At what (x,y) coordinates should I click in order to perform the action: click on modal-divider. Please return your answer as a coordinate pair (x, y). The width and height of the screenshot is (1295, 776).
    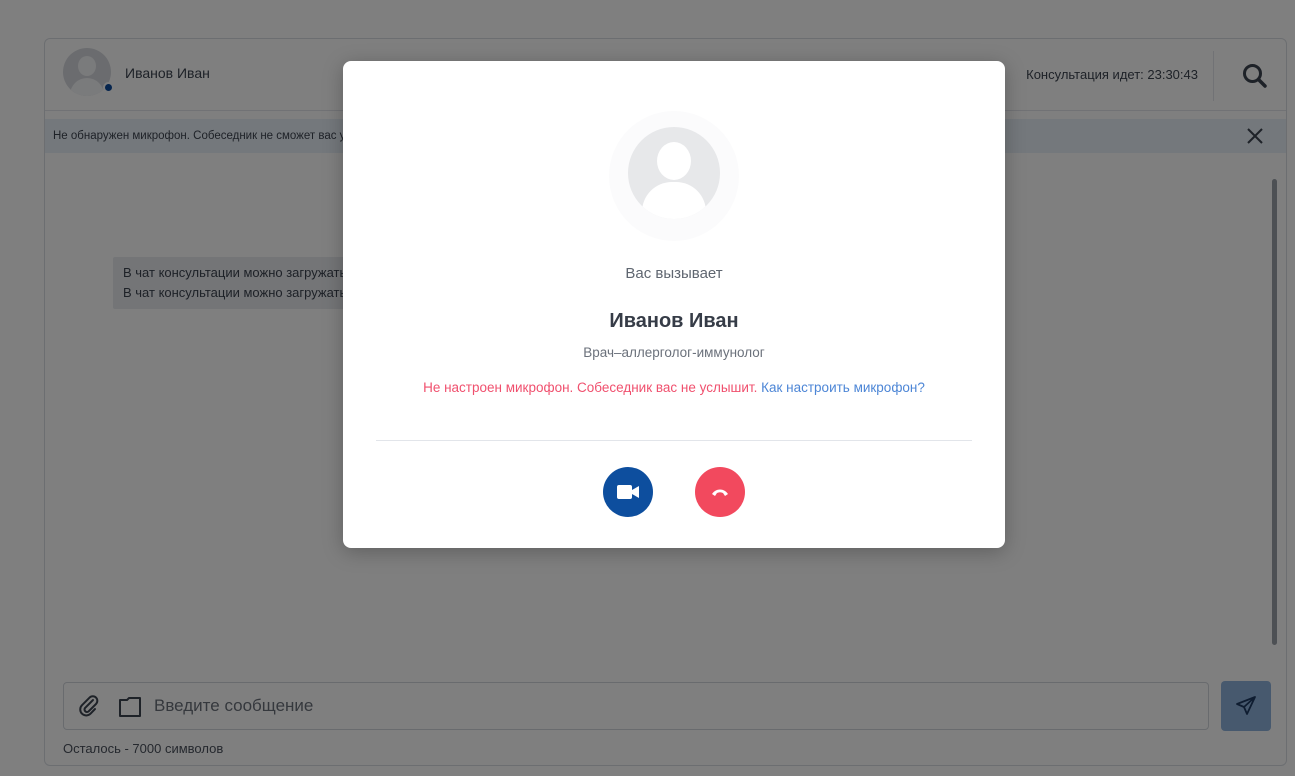
    Looking at the image, I should click on (674, 440).